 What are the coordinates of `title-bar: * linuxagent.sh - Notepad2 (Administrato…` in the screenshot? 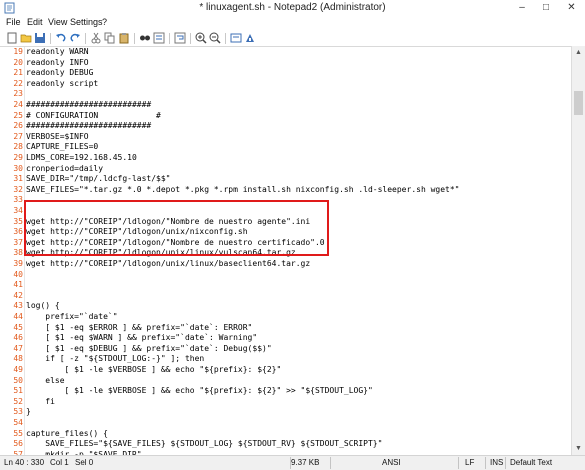 It's located at (292, 8).